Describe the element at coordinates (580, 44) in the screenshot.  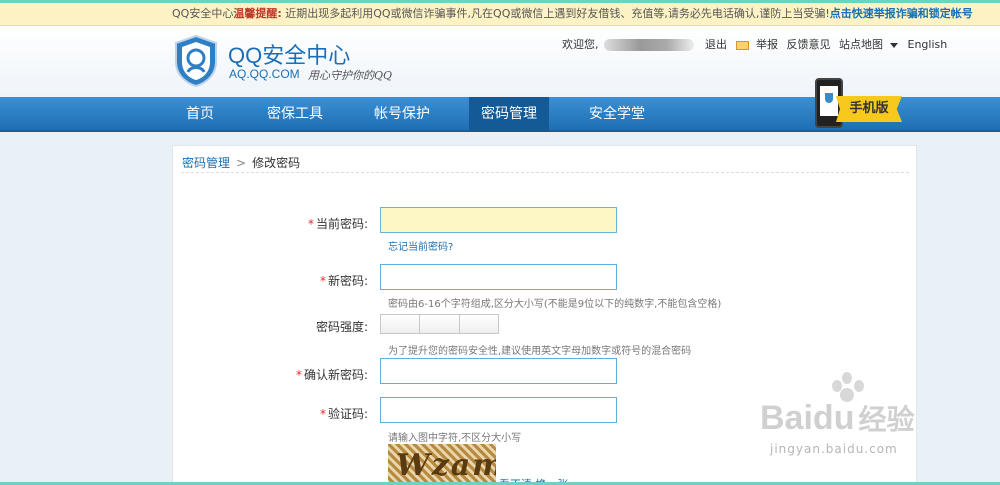
I see `welcome-text: 欢迎您,` at that location.